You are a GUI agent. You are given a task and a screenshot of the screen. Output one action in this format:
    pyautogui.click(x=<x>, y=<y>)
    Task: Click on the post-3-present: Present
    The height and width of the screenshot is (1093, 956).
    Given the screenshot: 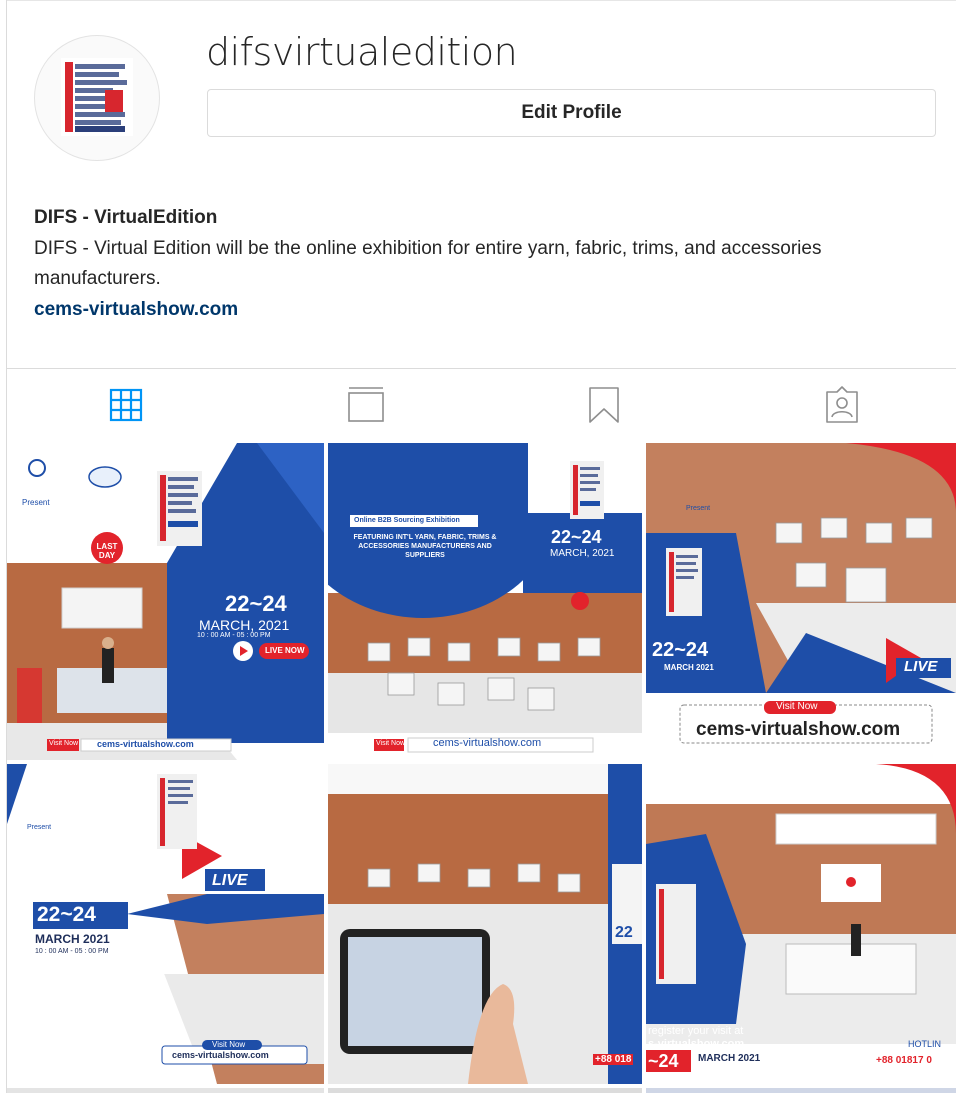 What is the action you would take?
    pyautogui.click(x=698, y=508)
    